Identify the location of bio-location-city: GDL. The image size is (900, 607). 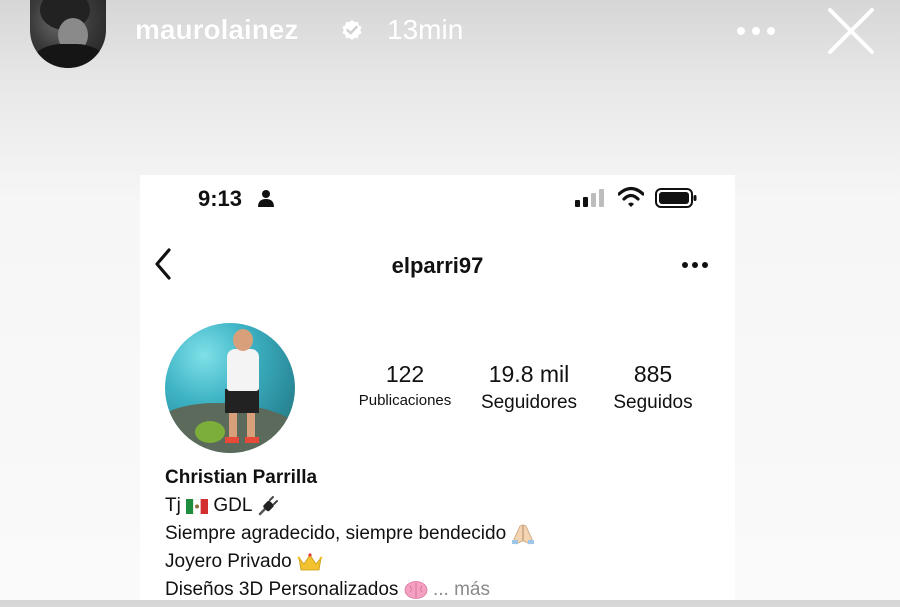
(232, 506).